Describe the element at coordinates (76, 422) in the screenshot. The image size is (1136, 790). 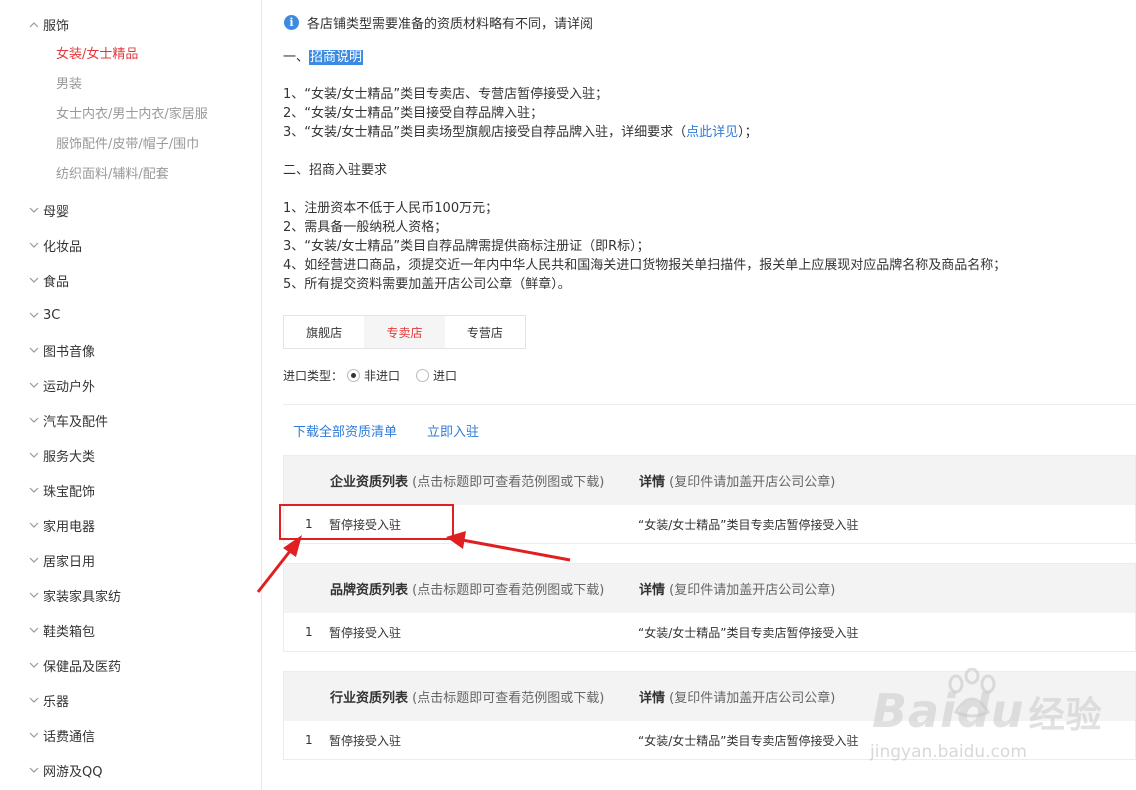
I see `sidebar-item-label: 汽车及配件` at that location.